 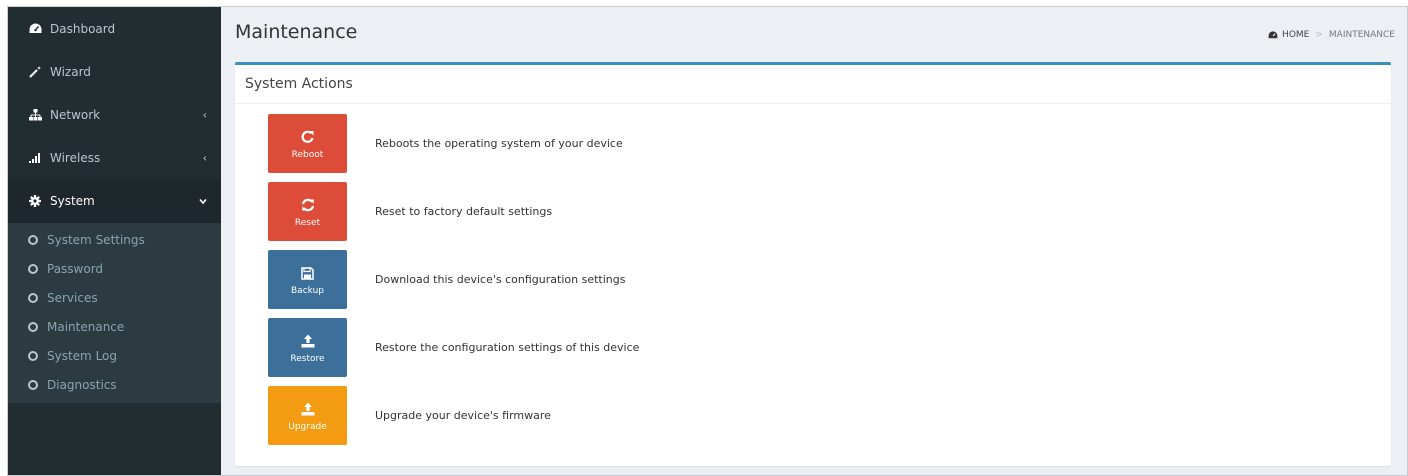 I want to click on reboot-button: Reboot, so click(x=307, y=143).